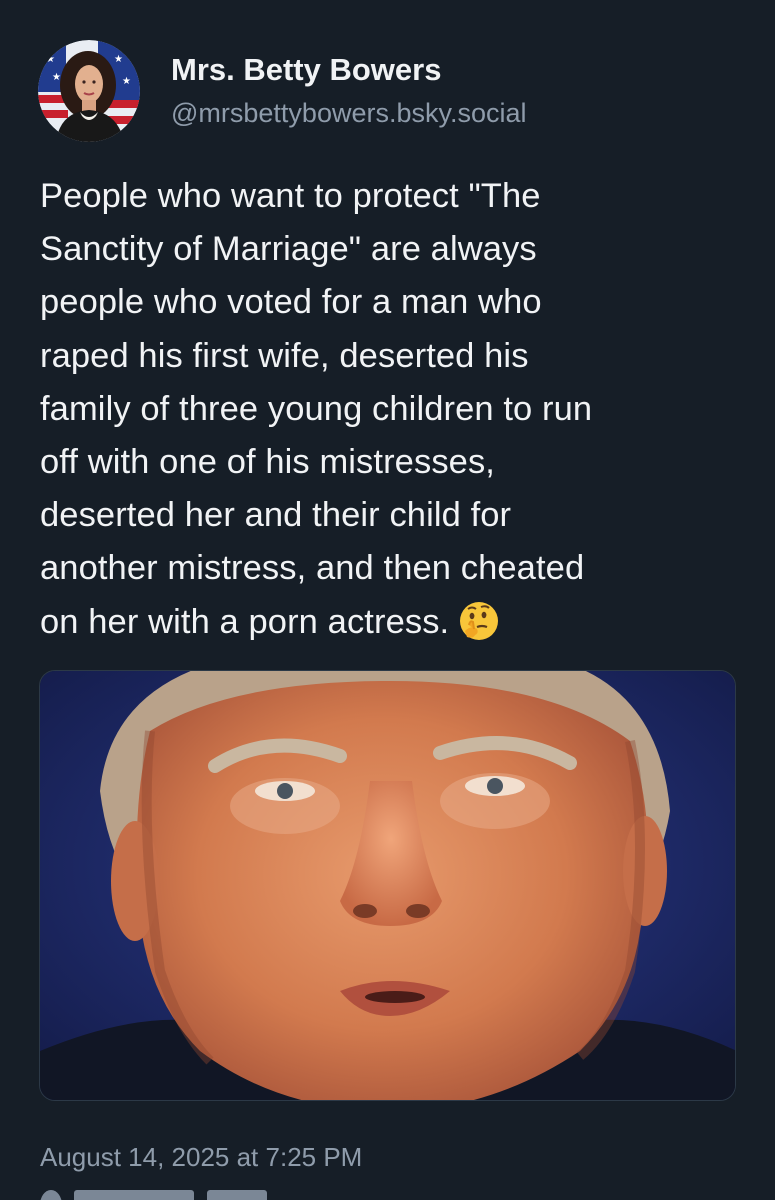 This screenshot has height=1200, width=775. What do you see at coordinates (316, 408) in the screenshot?
I see `post-text-line: family of three young children to run` at bounding box center [316, 408].